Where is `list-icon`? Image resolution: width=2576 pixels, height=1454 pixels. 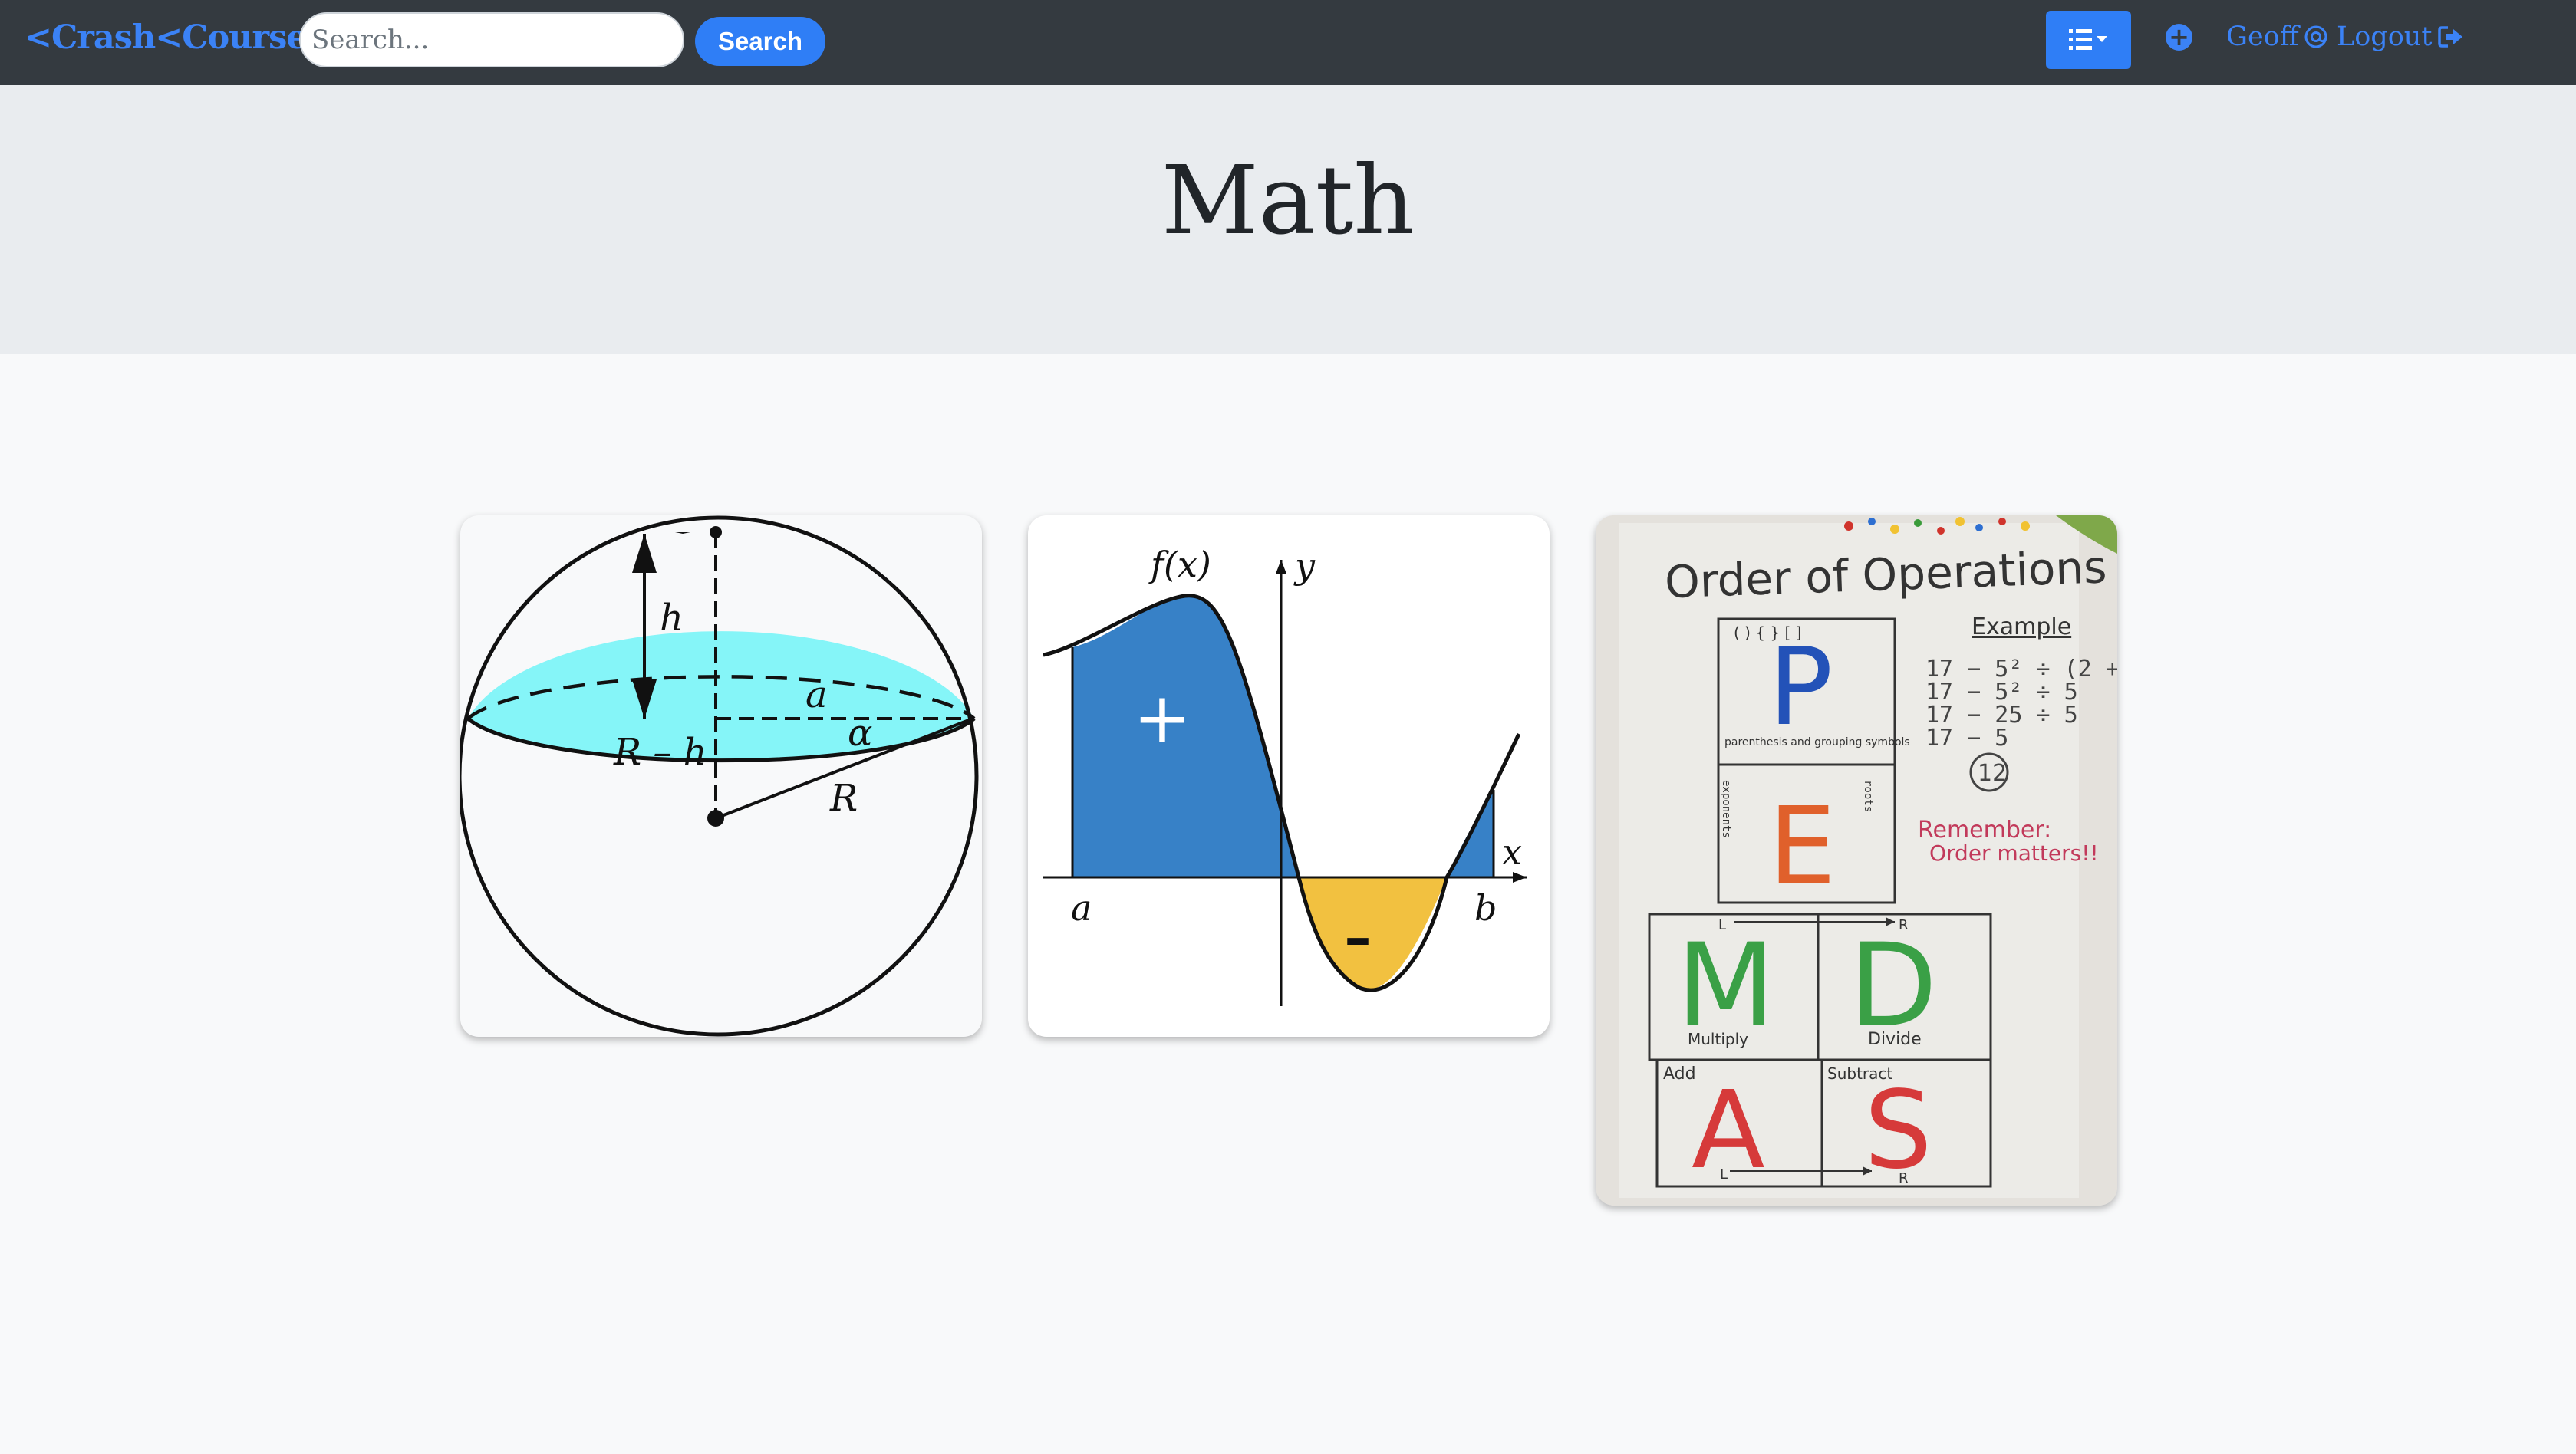 list-icon is located at coordinates (2087, 39).